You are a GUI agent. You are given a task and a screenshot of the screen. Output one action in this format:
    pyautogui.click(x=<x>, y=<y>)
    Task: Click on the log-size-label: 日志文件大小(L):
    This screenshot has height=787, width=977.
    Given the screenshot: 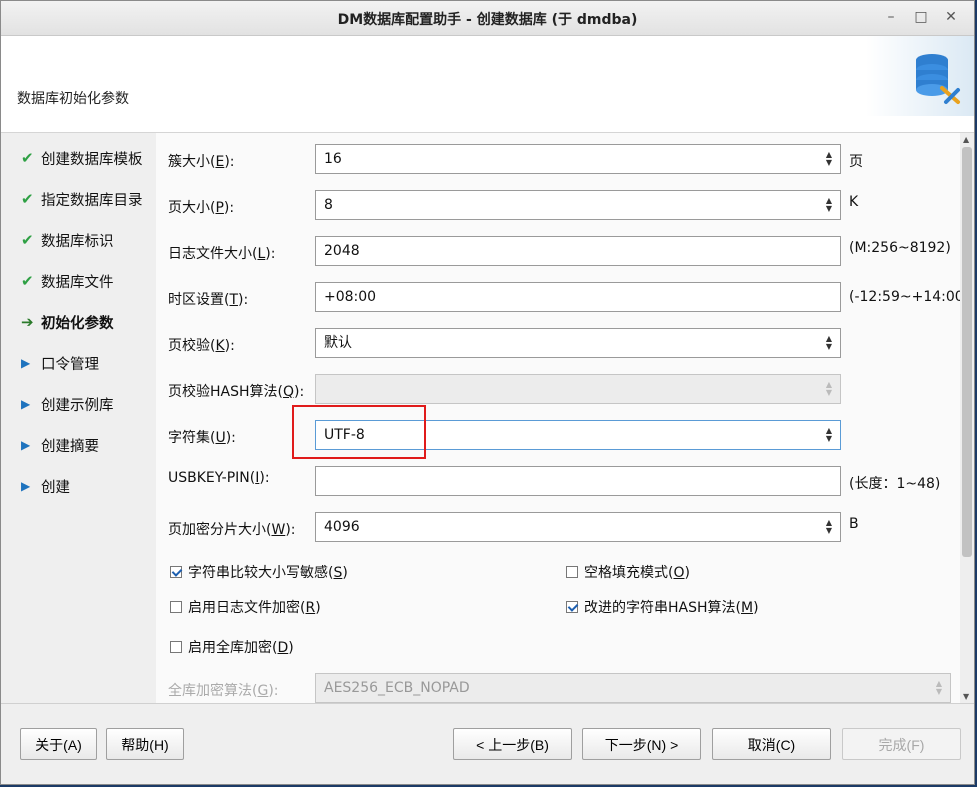 What is the action you would take?
    pyautogui.click(x=222, y=254)
    